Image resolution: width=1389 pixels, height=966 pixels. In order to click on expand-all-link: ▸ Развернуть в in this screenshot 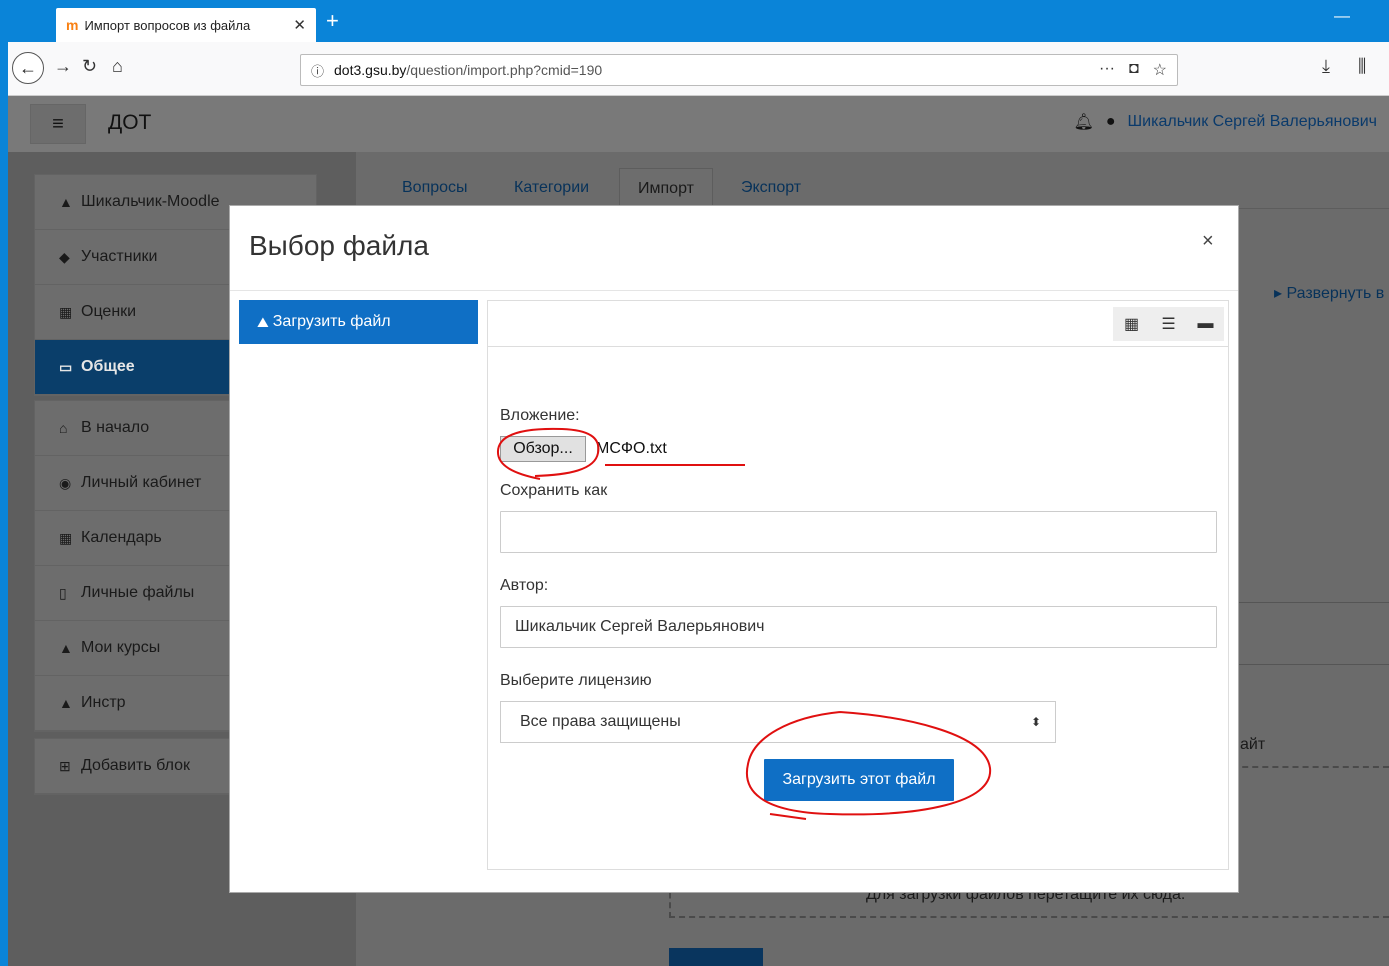, I will do `click(1329, 293)`.